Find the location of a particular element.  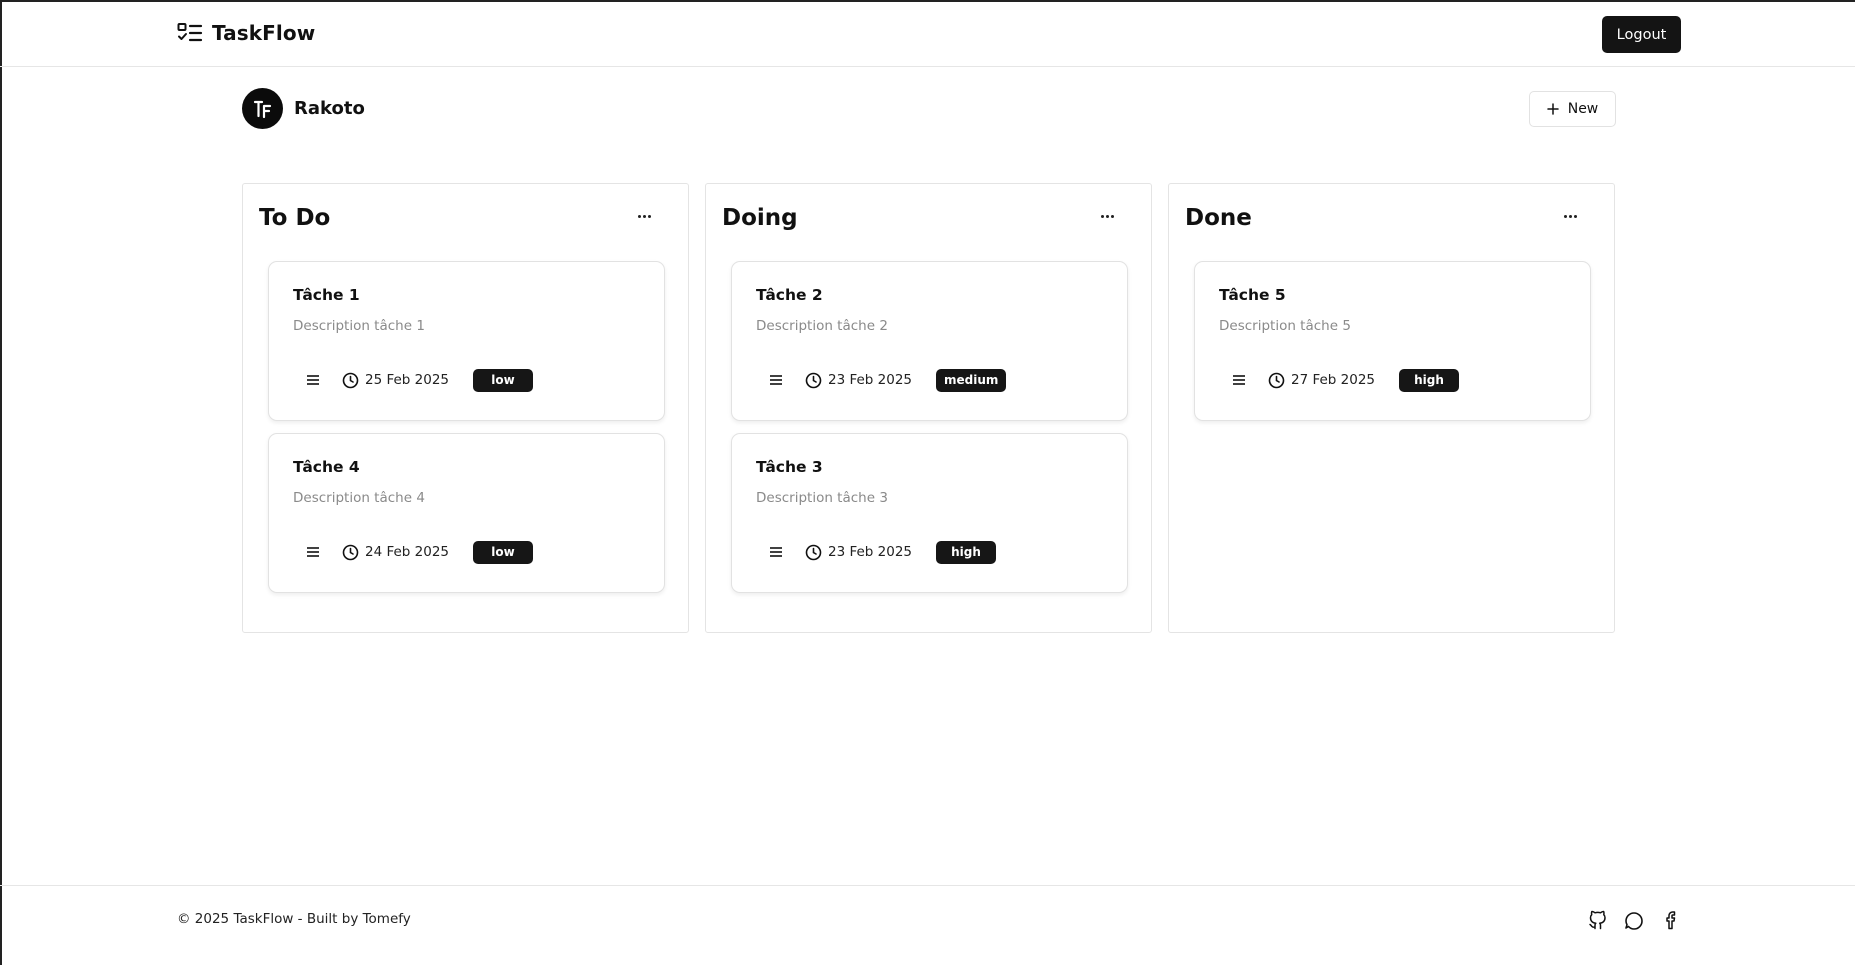

task-due-date: 25 Feb 2025 is located at coordinates (407, 380).